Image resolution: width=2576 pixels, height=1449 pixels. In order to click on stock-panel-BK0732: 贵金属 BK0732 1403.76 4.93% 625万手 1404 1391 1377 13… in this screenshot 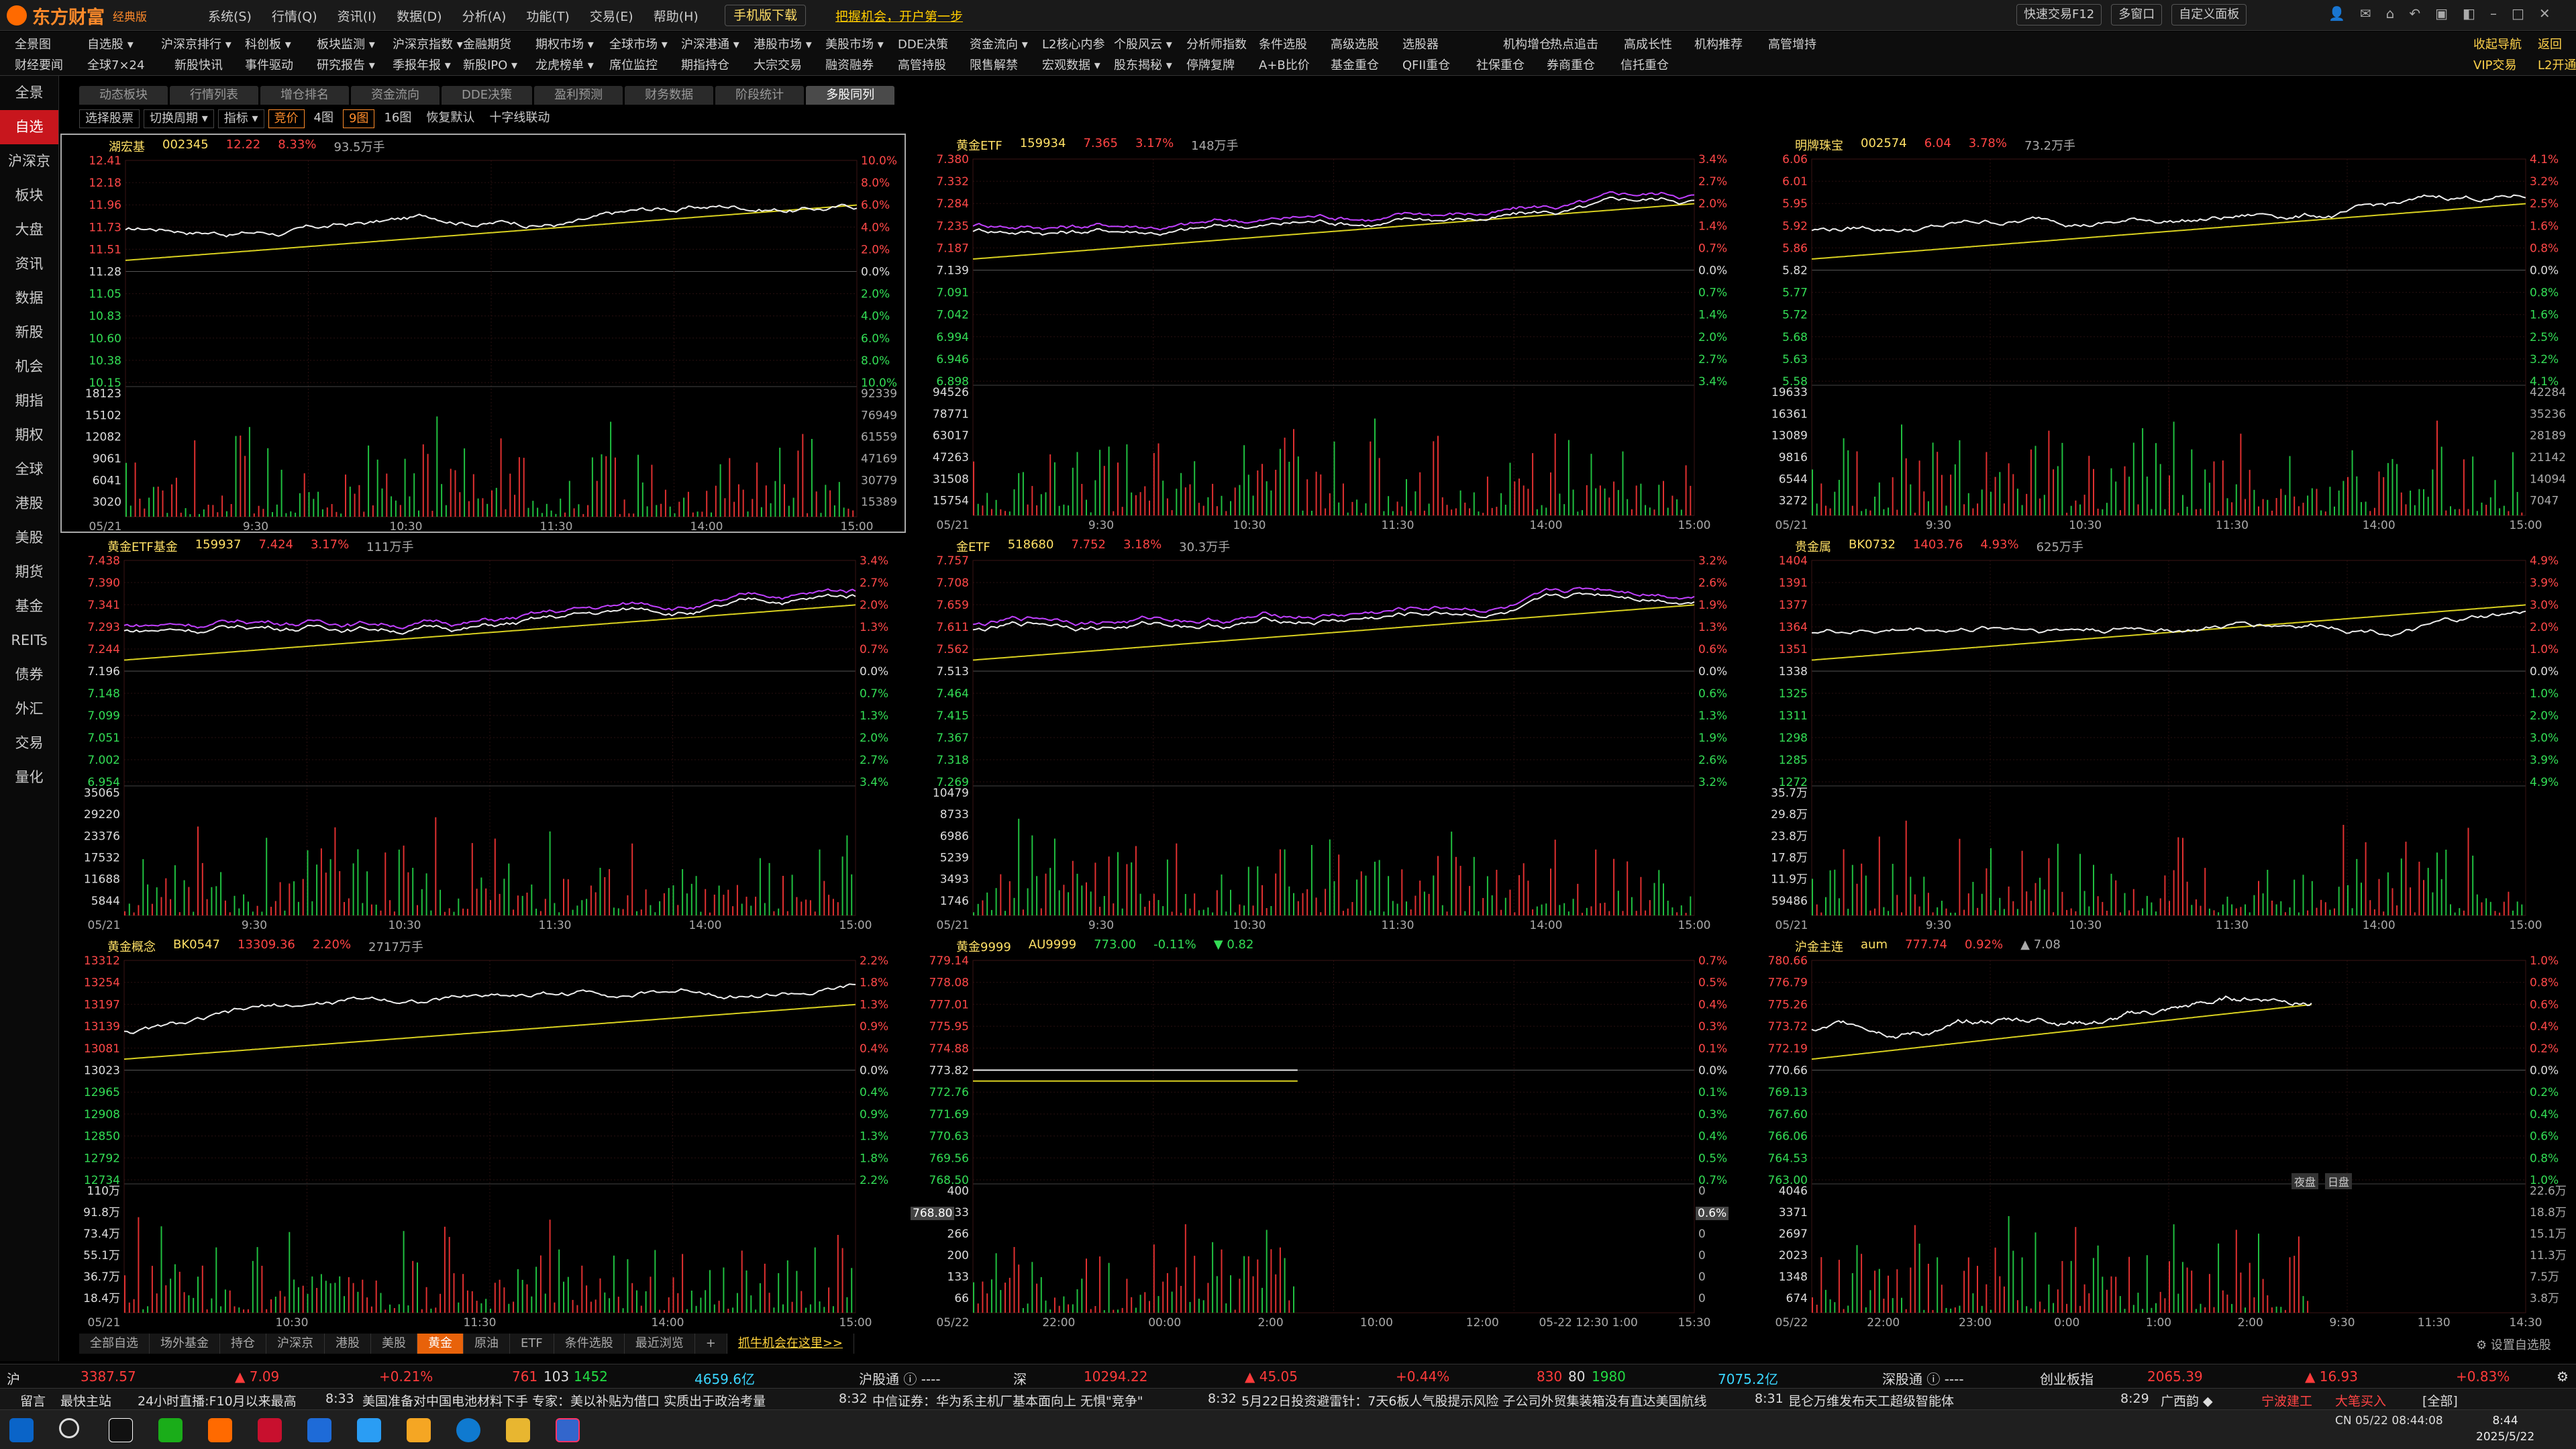, I will do `click(2162, 734)`.